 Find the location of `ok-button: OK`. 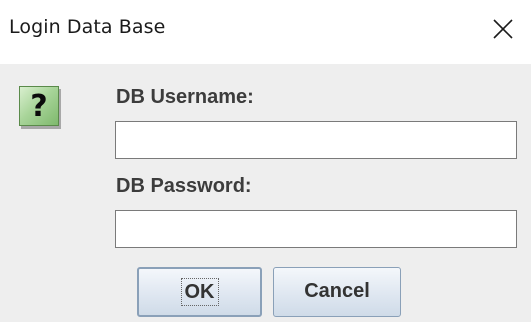

ok-button: OK is located at coordinates (199, 292).